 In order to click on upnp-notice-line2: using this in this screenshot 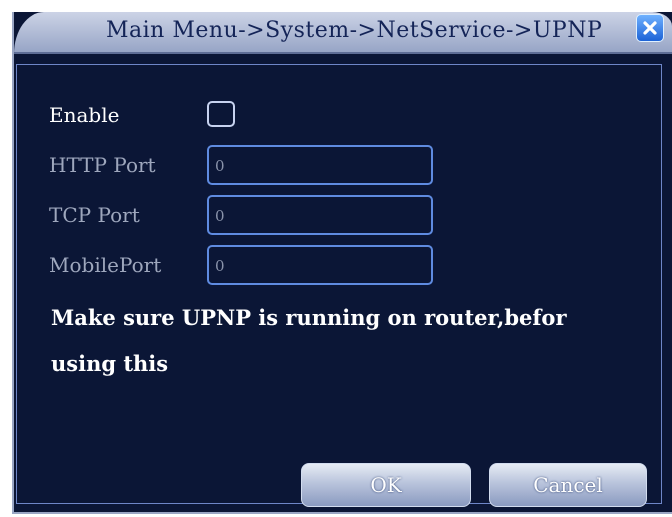, I will do `click(110, 363)`.